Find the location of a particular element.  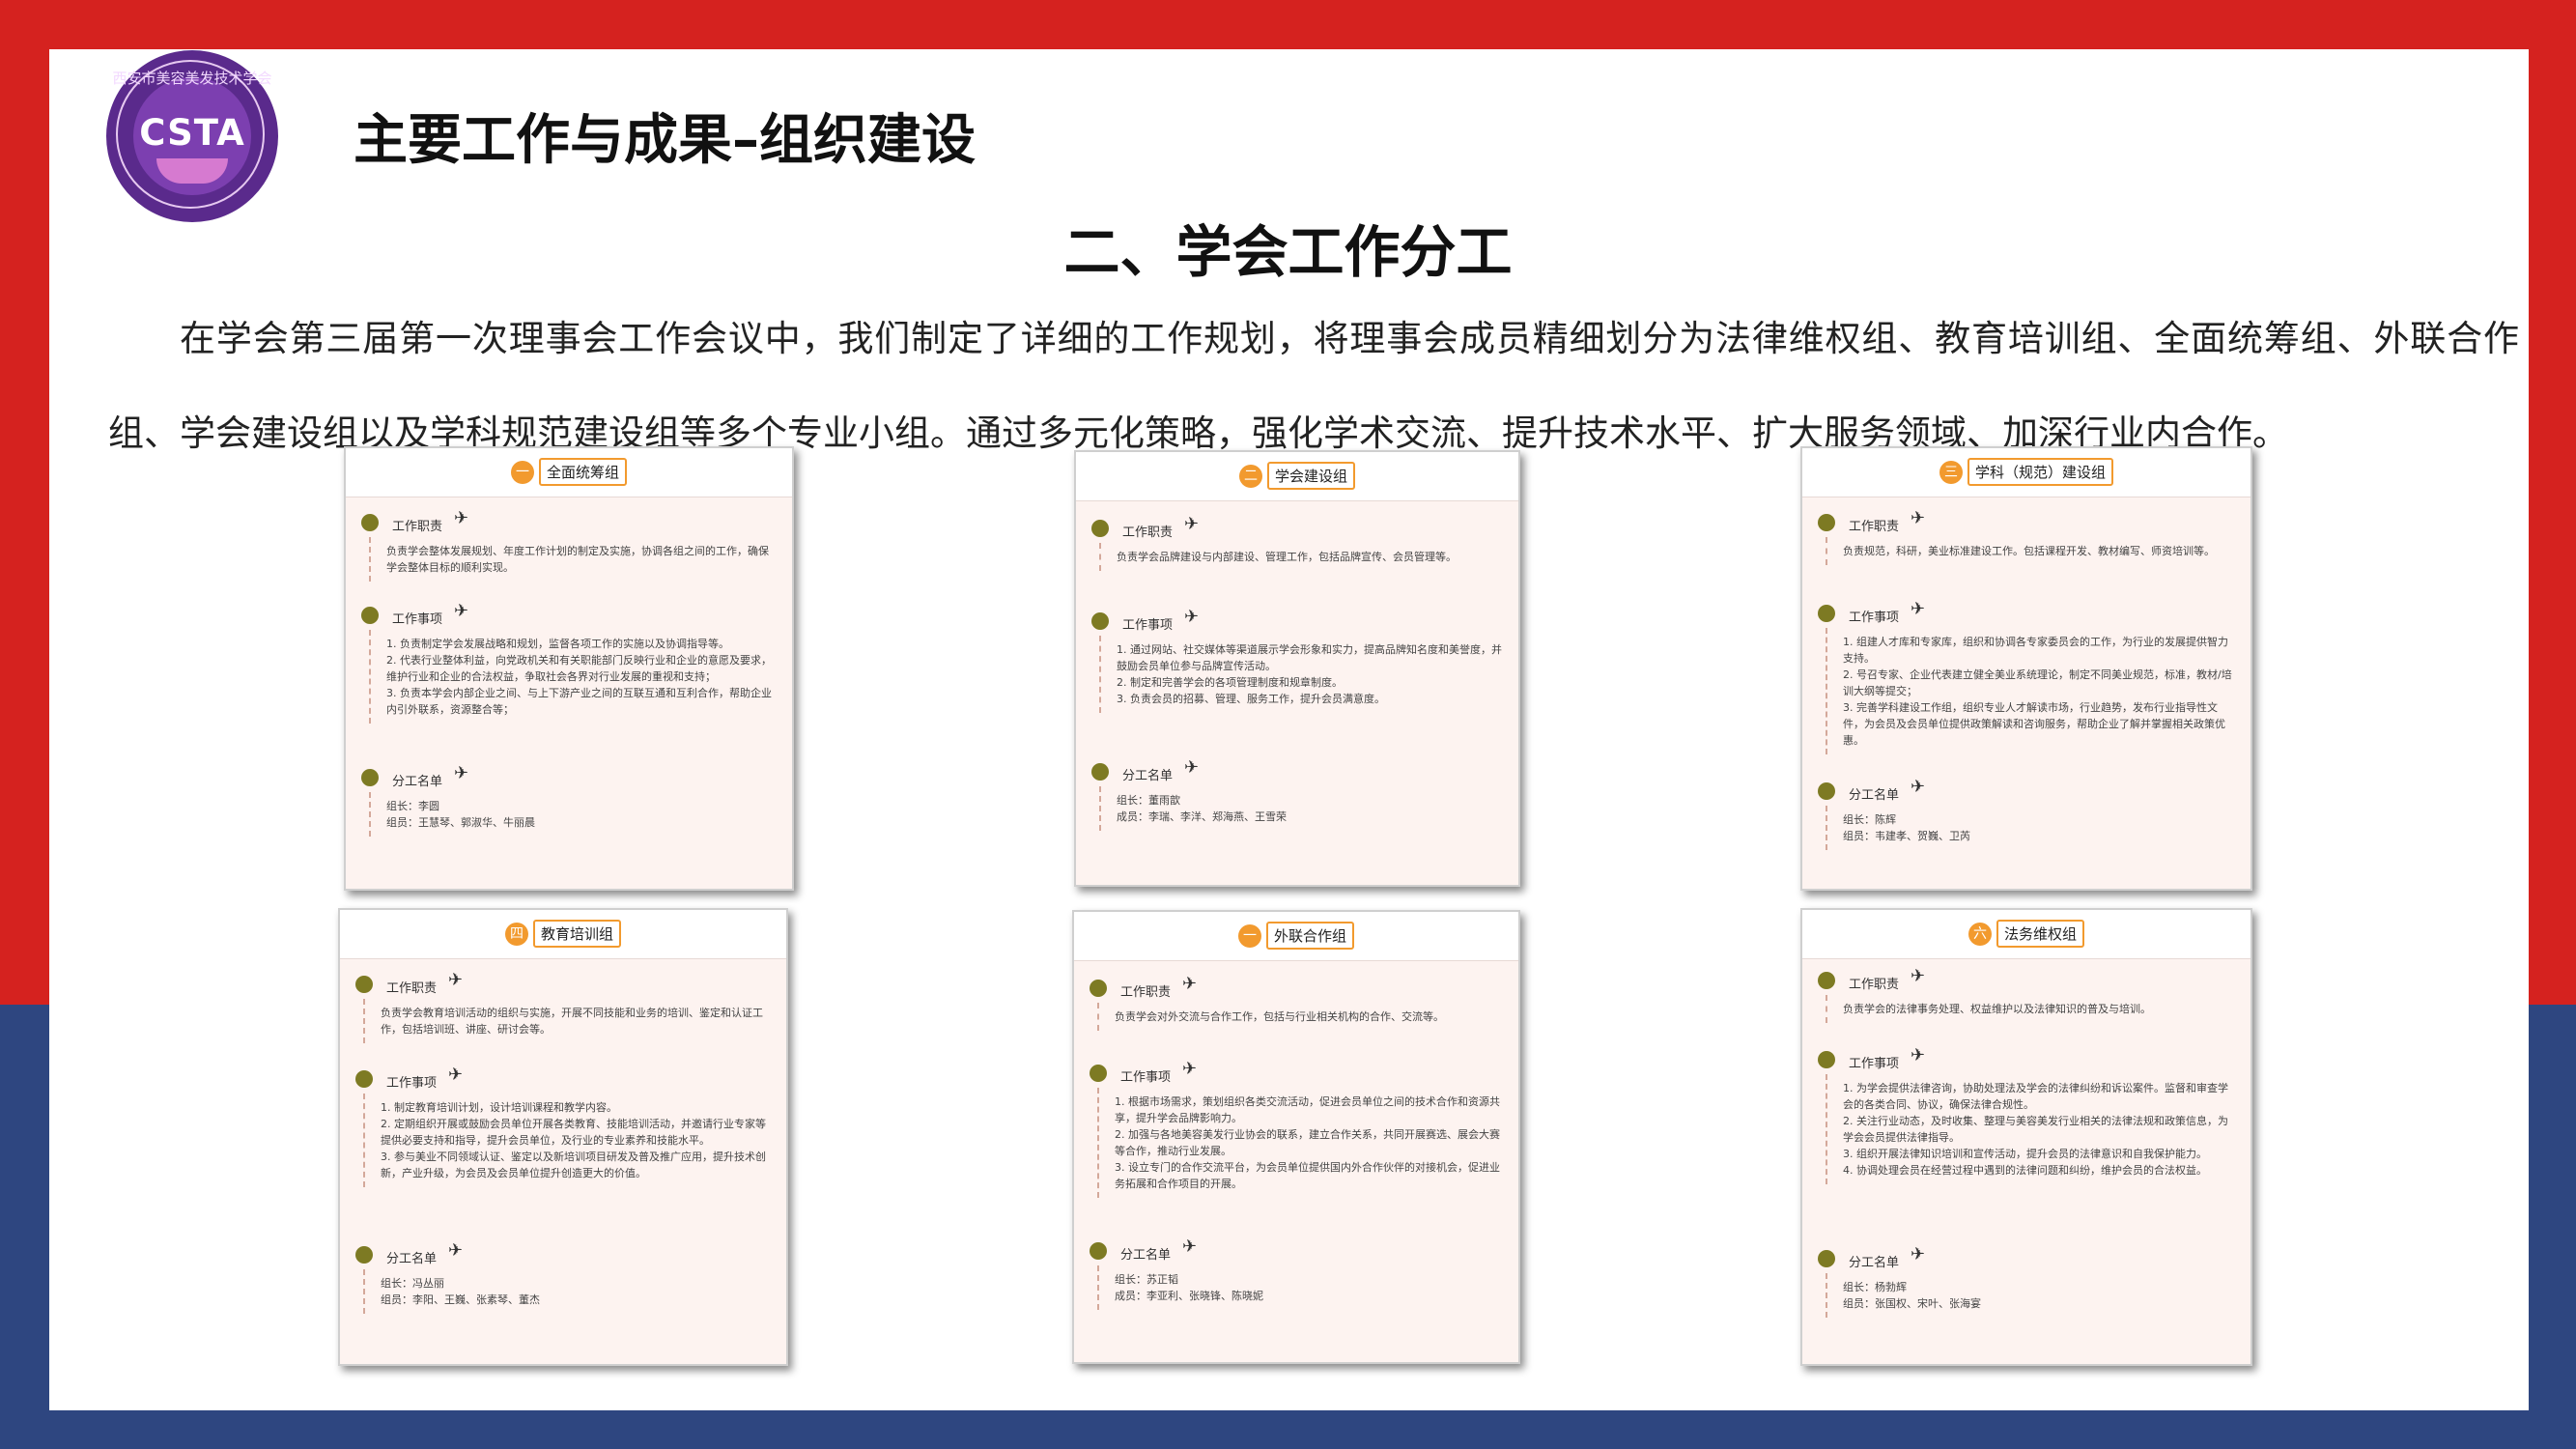

members-text: 组长：陈辉 组员：韦建孝、贺巍、卫芮 is located at coordinates (2031, 828).